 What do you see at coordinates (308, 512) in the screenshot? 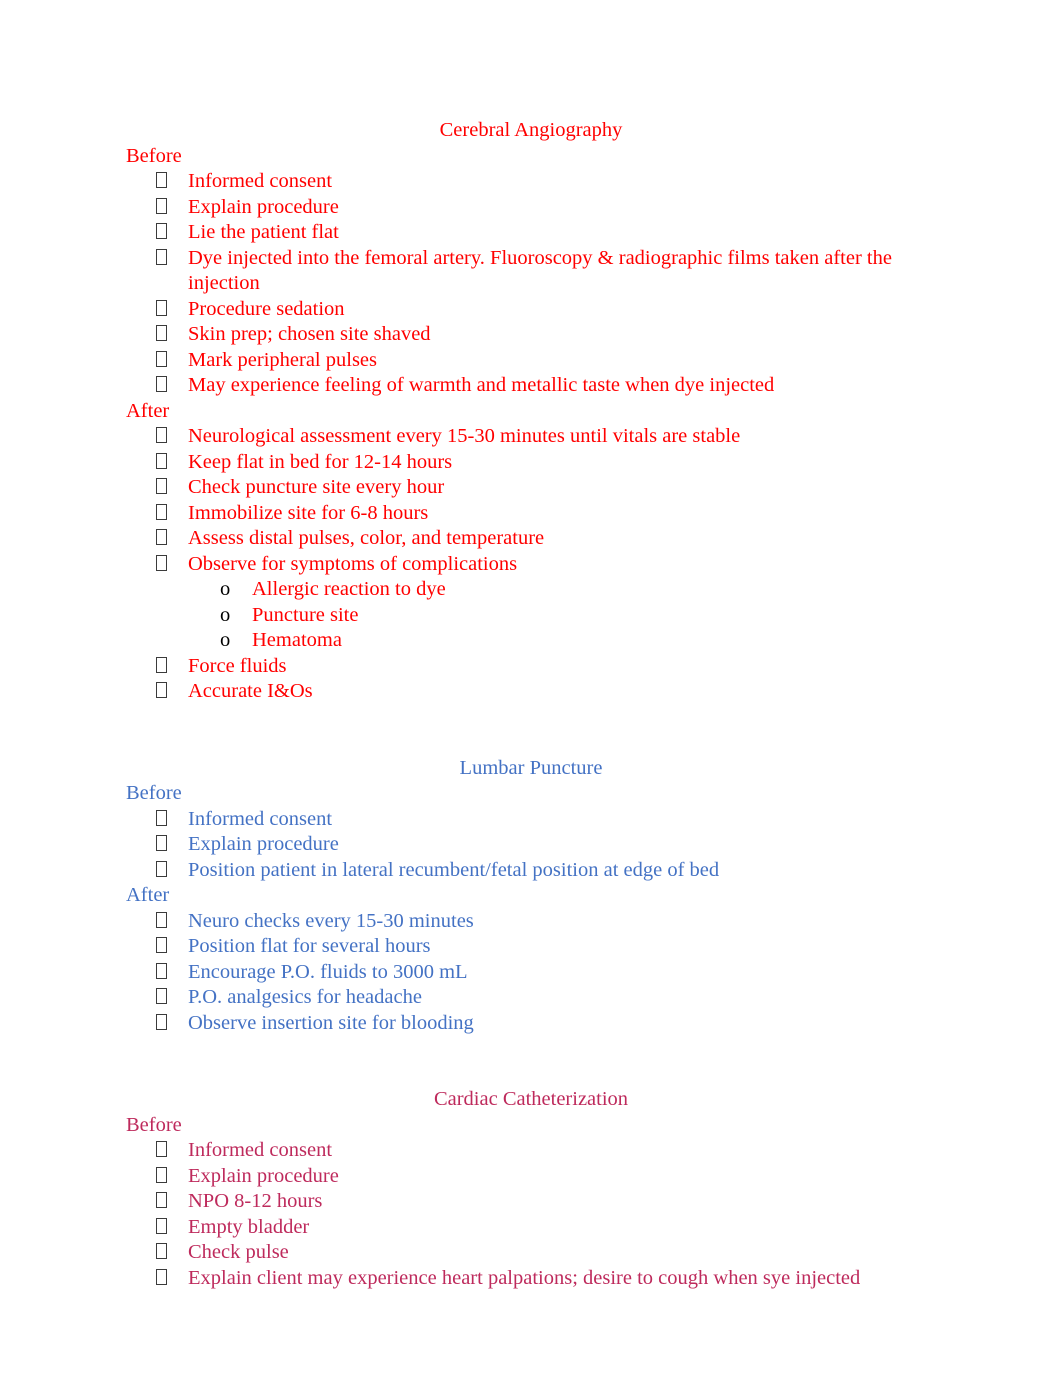
I see `list-item-label: Immobilize site for 6-8 hours` at bounding box center [308, 512].